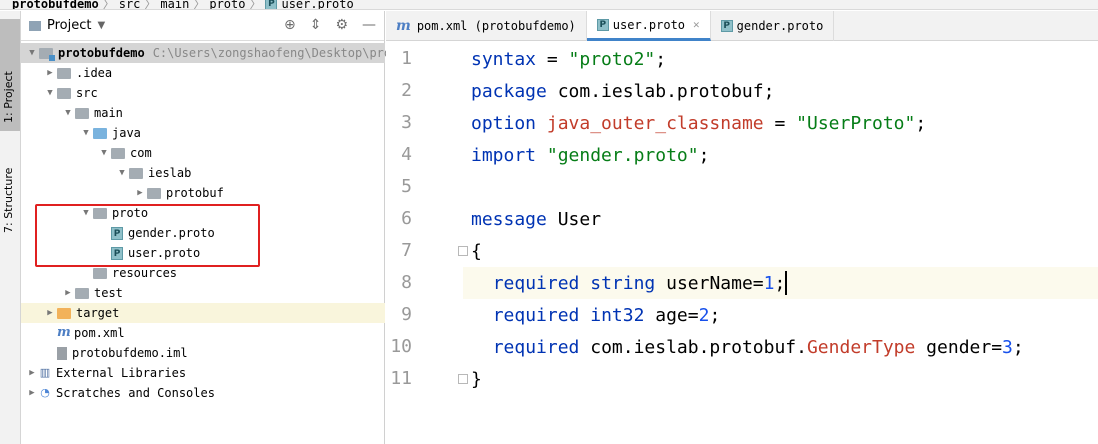  I want to click on code-line: package com.ieslab.protobuf;, so click(780, 91).